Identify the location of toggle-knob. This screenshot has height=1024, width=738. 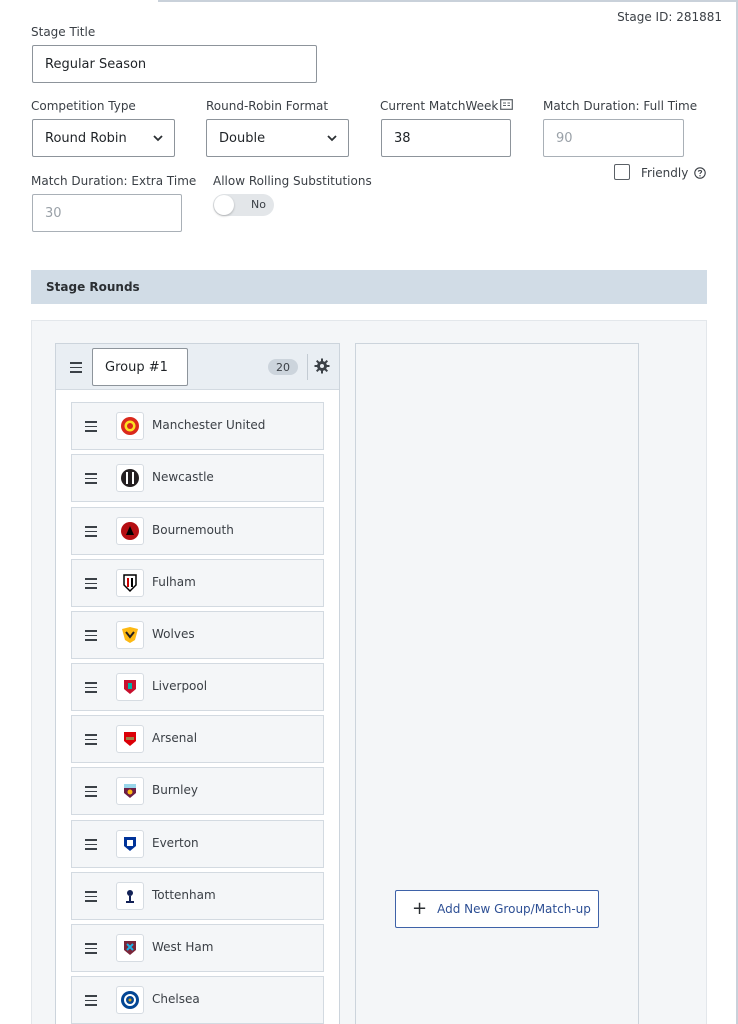
(224, 205).